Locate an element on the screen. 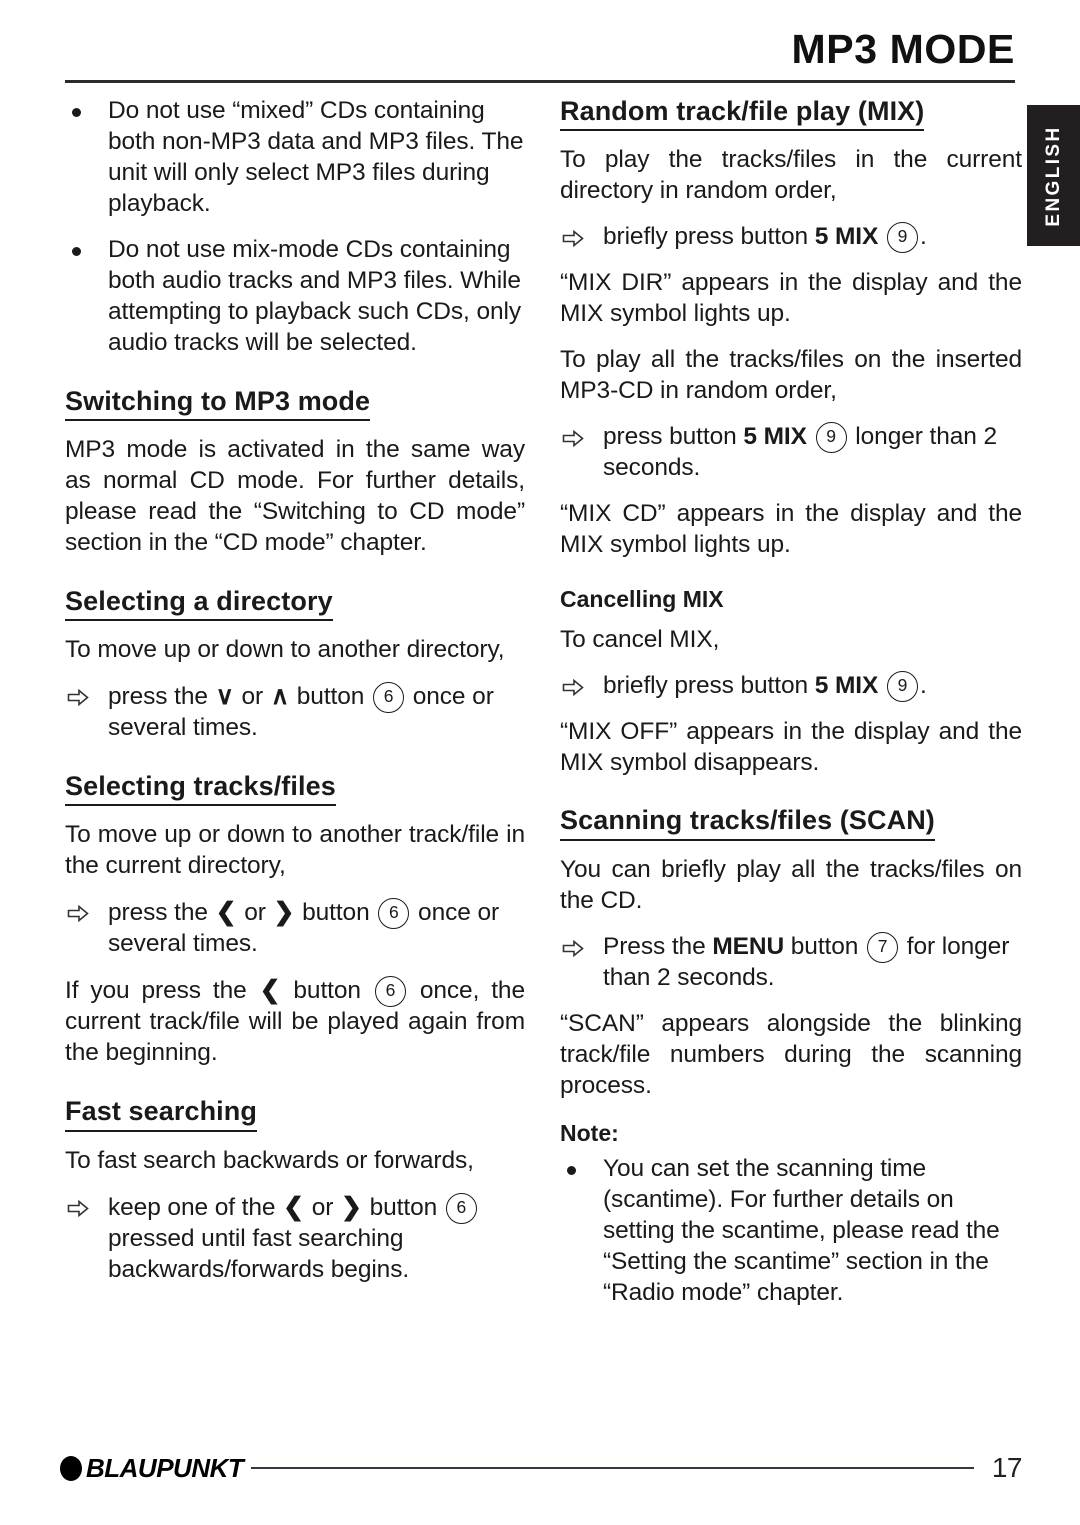  heading-scanning-tracks-files: Scanning tracks/files (SCAN) is located at coordinates (747, 823).